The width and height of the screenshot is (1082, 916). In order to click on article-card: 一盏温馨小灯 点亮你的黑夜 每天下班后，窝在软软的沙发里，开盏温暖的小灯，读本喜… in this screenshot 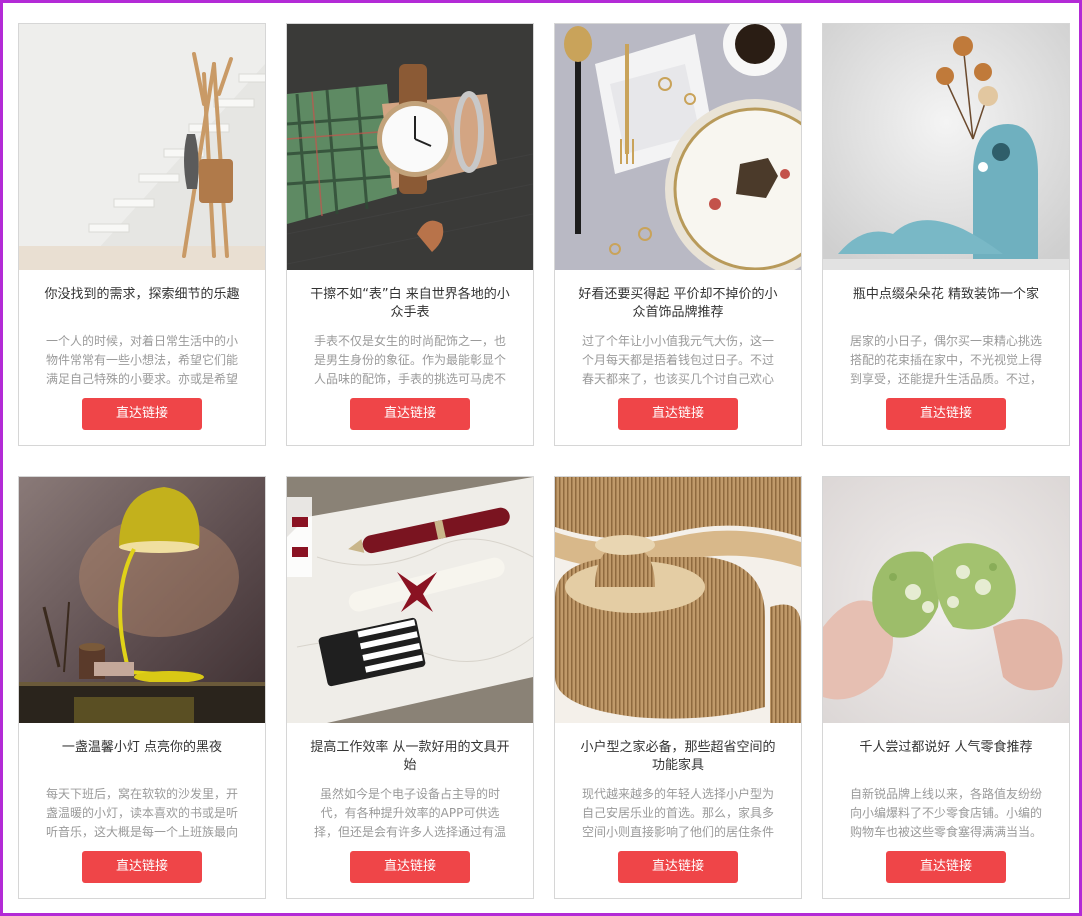, I will do `click(142, 687)`.